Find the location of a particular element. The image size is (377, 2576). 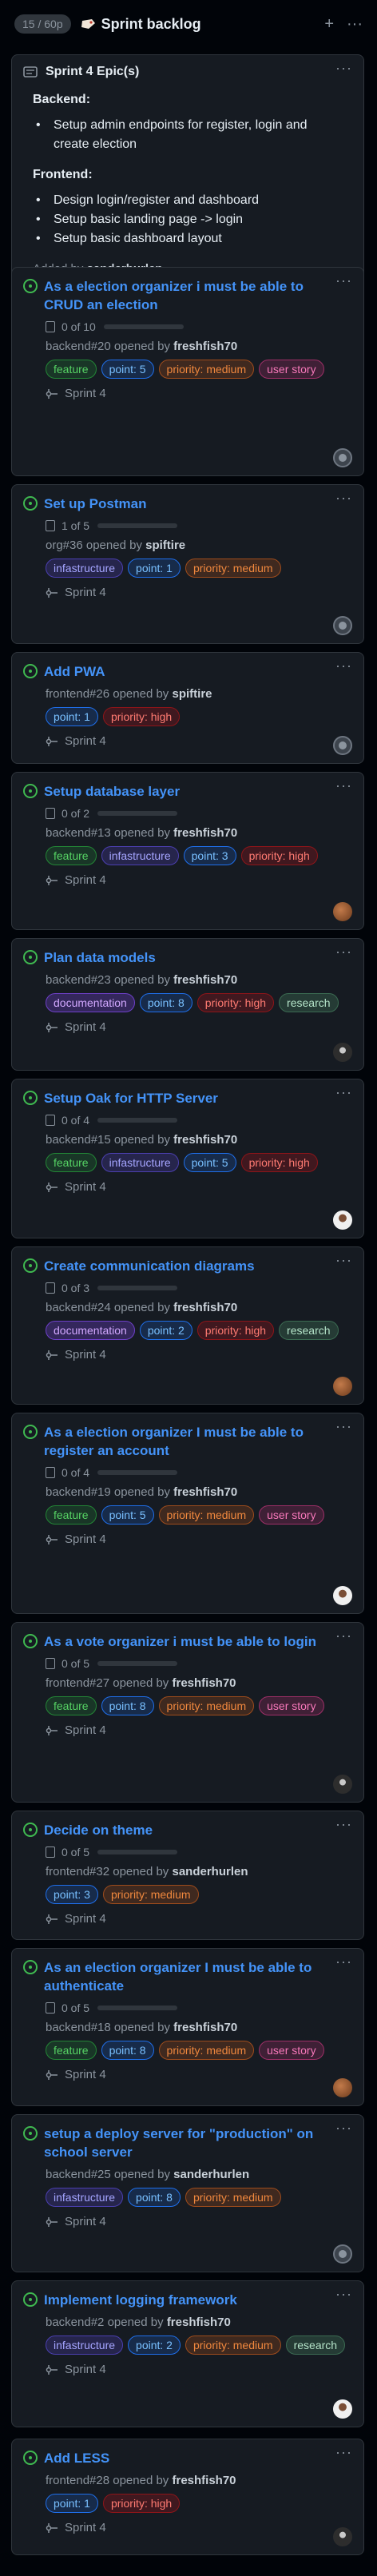

issue-title-text: Add PWA is located at coordinates (74, 671).